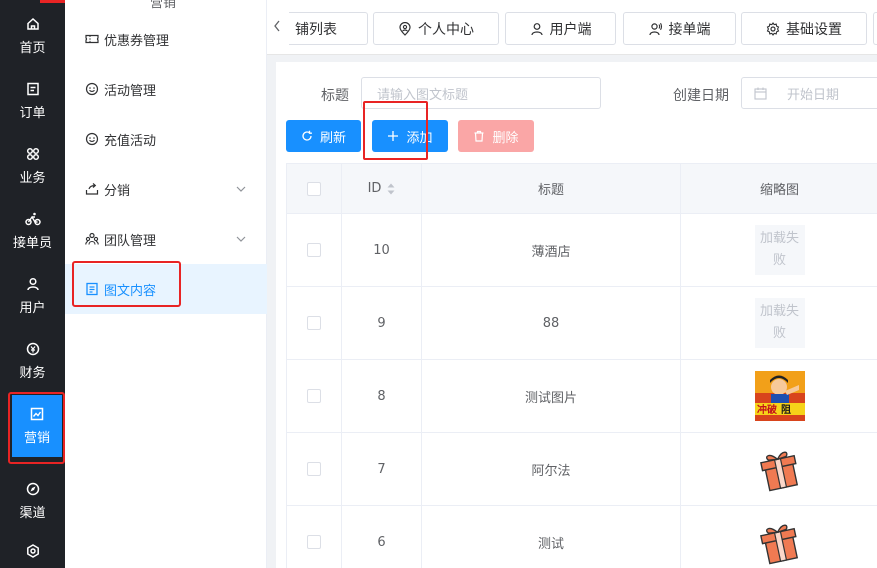 This screenshot has width=877, height=568. Describe the element at coordinates (335, 96) in the screenshot. I see `title-filter-label: 标题` at that location.